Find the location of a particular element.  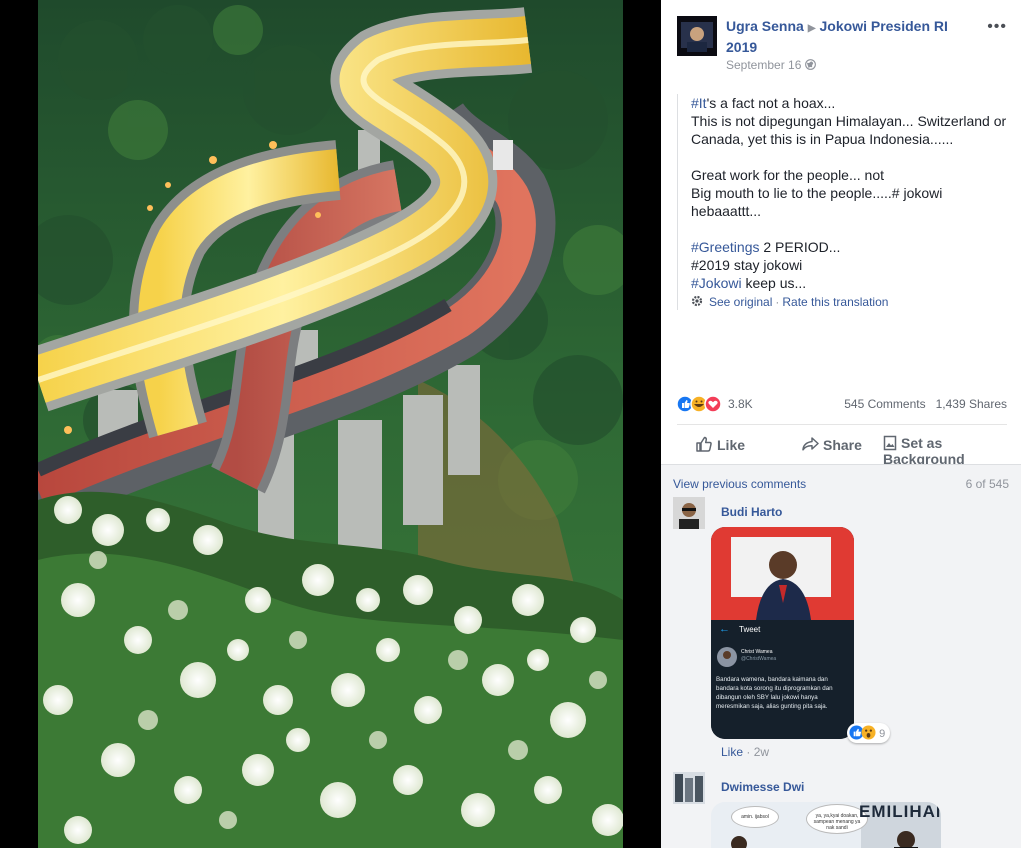

translation-links: See original · Rate this translation is located at coordinates (849, 302).